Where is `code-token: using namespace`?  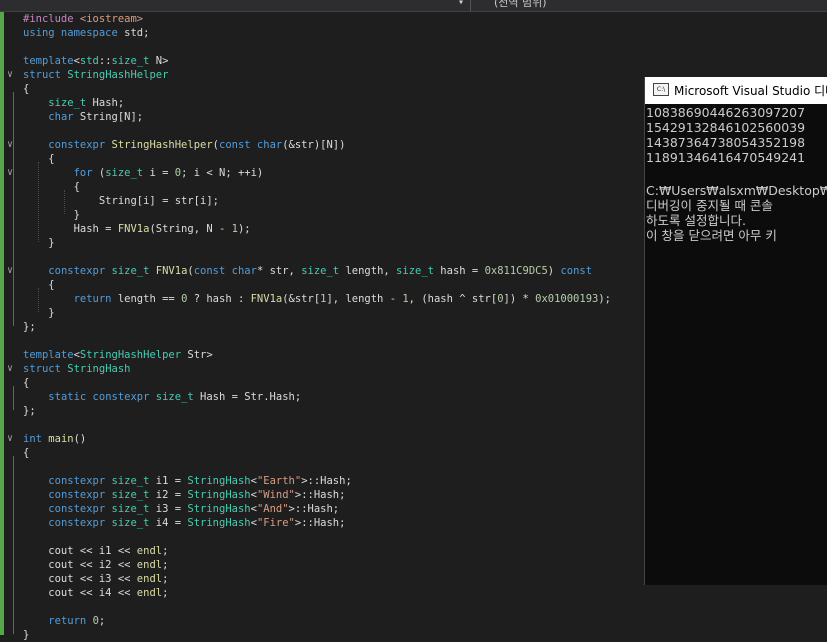 code-token: using namespace is located at coordinates (74, 33).